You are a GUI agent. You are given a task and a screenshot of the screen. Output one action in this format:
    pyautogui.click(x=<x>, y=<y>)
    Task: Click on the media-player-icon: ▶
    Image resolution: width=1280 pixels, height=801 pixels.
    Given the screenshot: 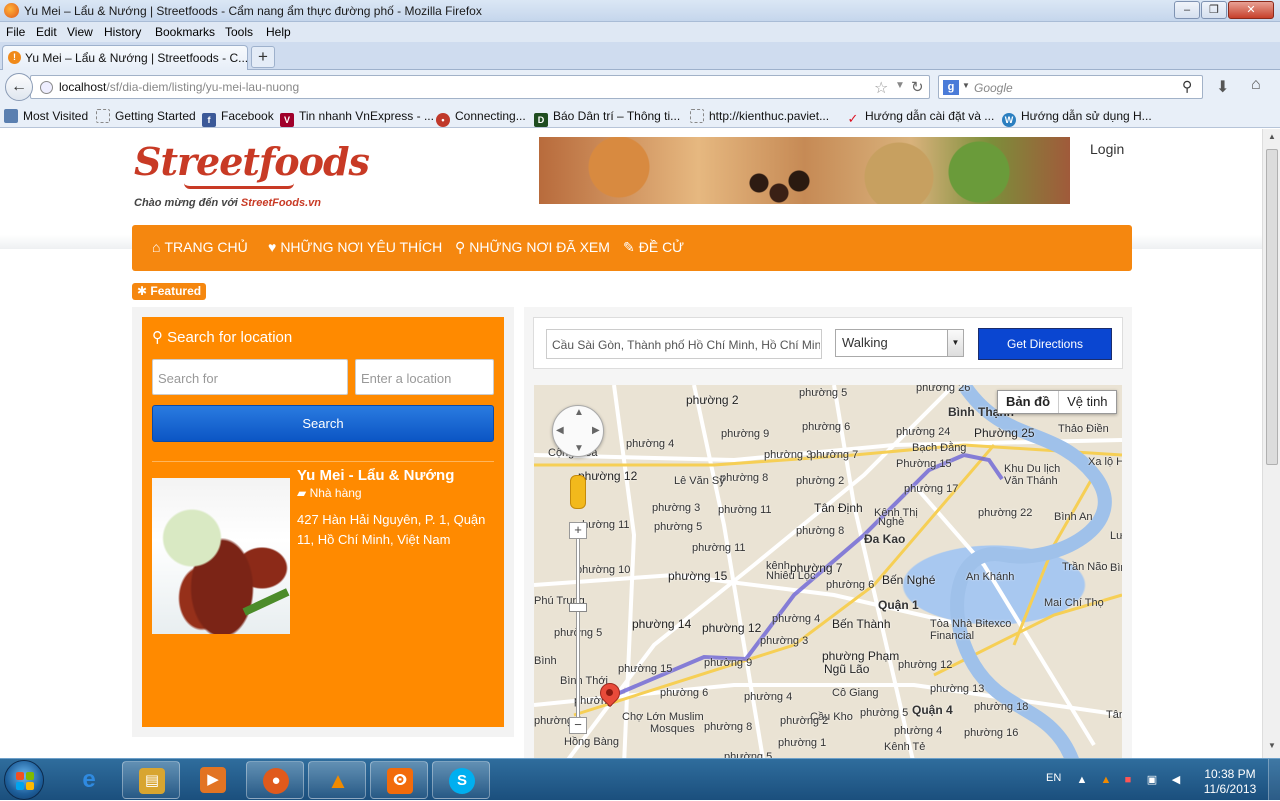 What is the action you would take?
    pyautogui.click(x=213, y=780)
    